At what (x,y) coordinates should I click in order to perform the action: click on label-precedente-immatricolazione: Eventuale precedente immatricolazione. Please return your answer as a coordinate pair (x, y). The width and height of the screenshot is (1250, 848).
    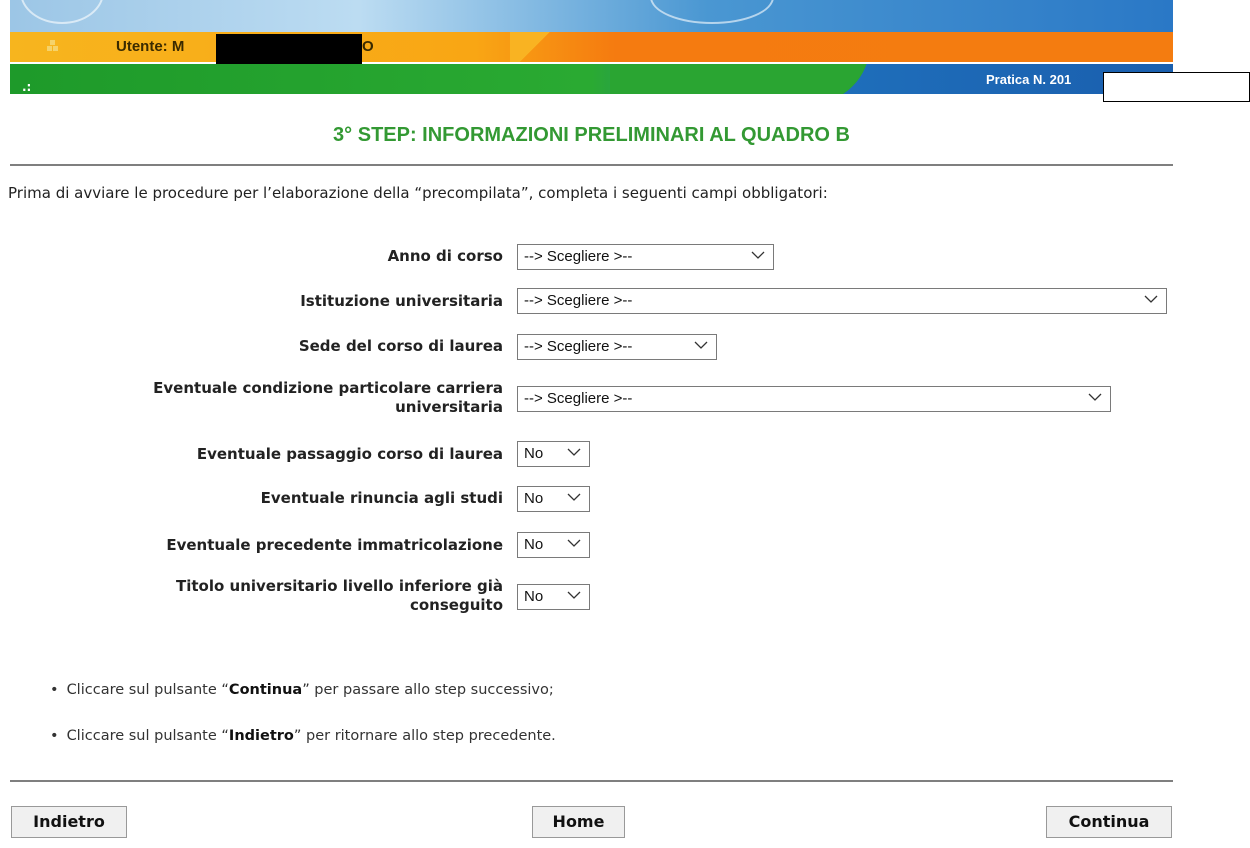
    Looking at the image, I should click on (334, 545).